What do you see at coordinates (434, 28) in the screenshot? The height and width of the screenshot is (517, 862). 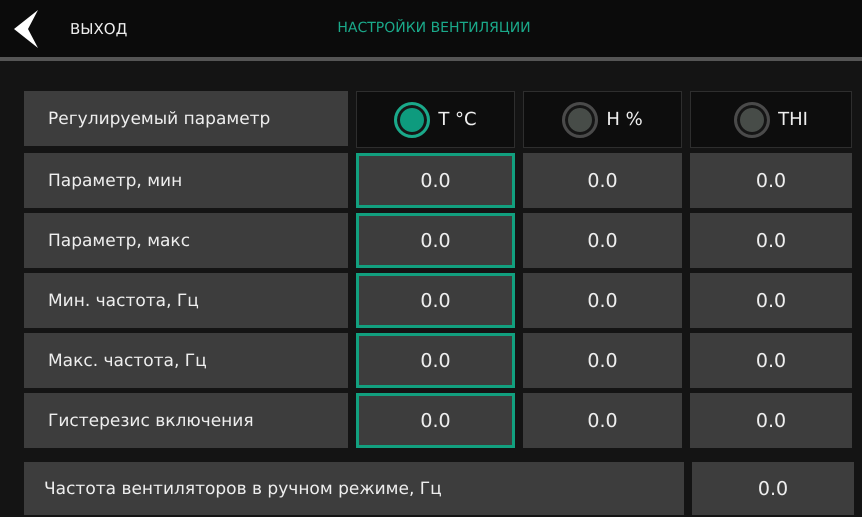 I see `screen-title: НАСТРОЙКИ ВЕНТИЛЯЦИИ` at bounding box center [434, 28].